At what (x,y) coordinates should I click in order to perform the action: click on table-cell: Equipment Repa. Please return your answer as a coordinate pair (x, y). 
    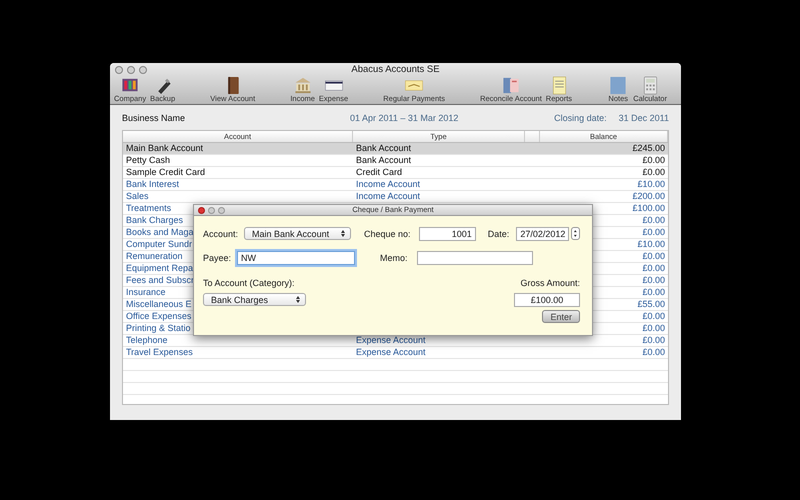
    Looking at the image, I should click on (160, 268).